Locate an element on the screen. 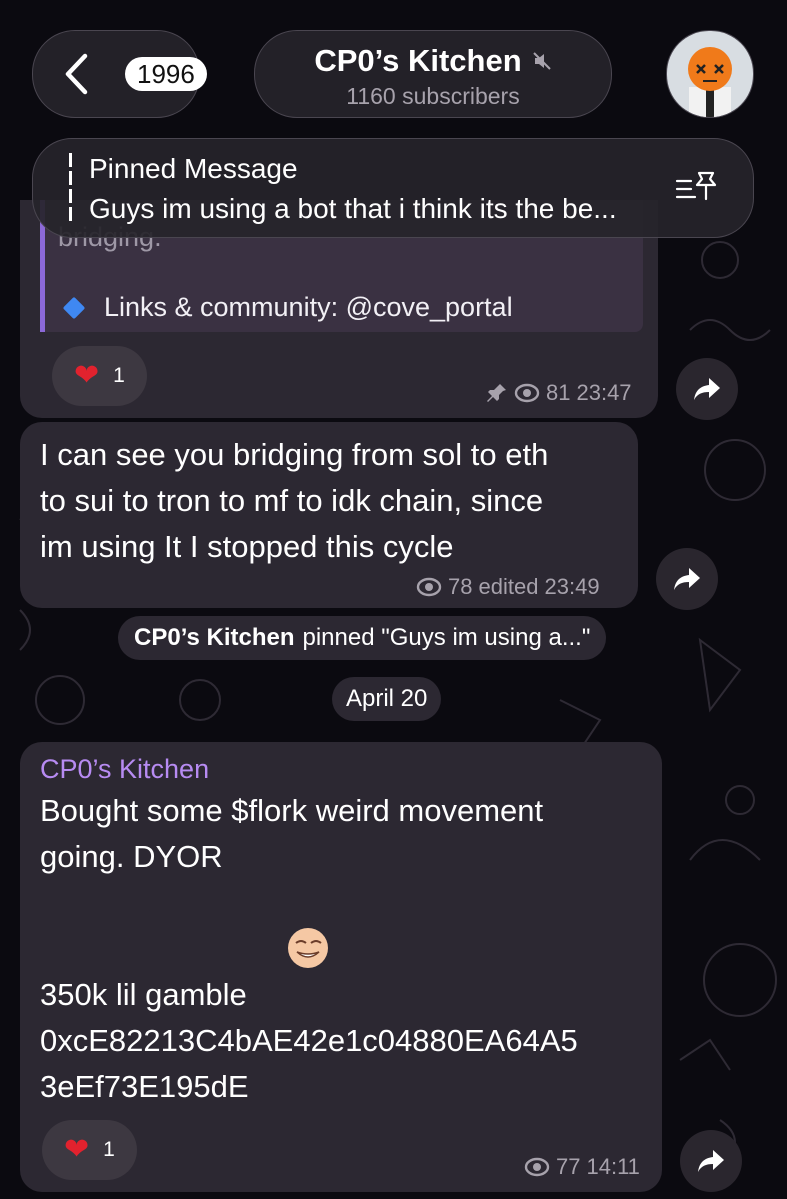 This screenshot has width=787, height=1199. pinned-indicator is located at coordinates (70, 188).